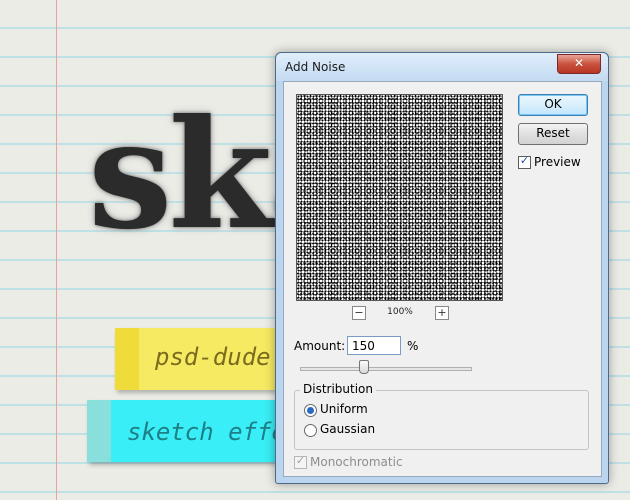 This screenshot has height=500, width=630. Describe the element at coordinates (399, 197) in the screenshot. I see `noise-preview` at that location.